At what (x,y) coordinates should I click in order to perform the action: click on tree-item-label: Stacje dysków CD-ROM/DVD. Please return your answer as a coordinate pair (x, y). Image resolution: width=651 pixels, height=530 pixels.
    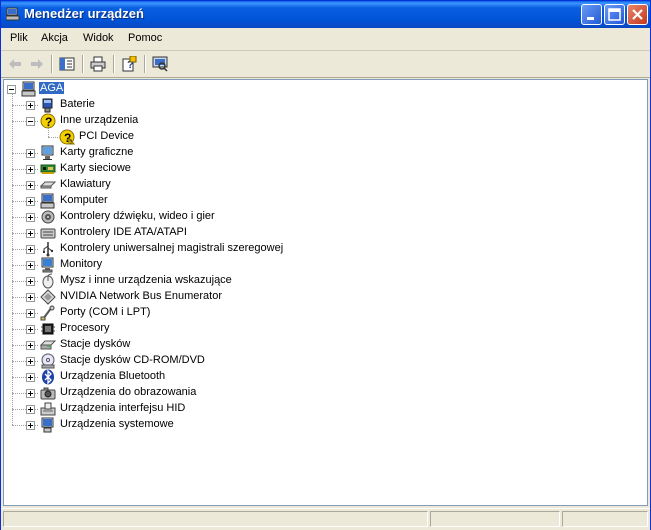
    Looking at the image, I should click on (132, 360).